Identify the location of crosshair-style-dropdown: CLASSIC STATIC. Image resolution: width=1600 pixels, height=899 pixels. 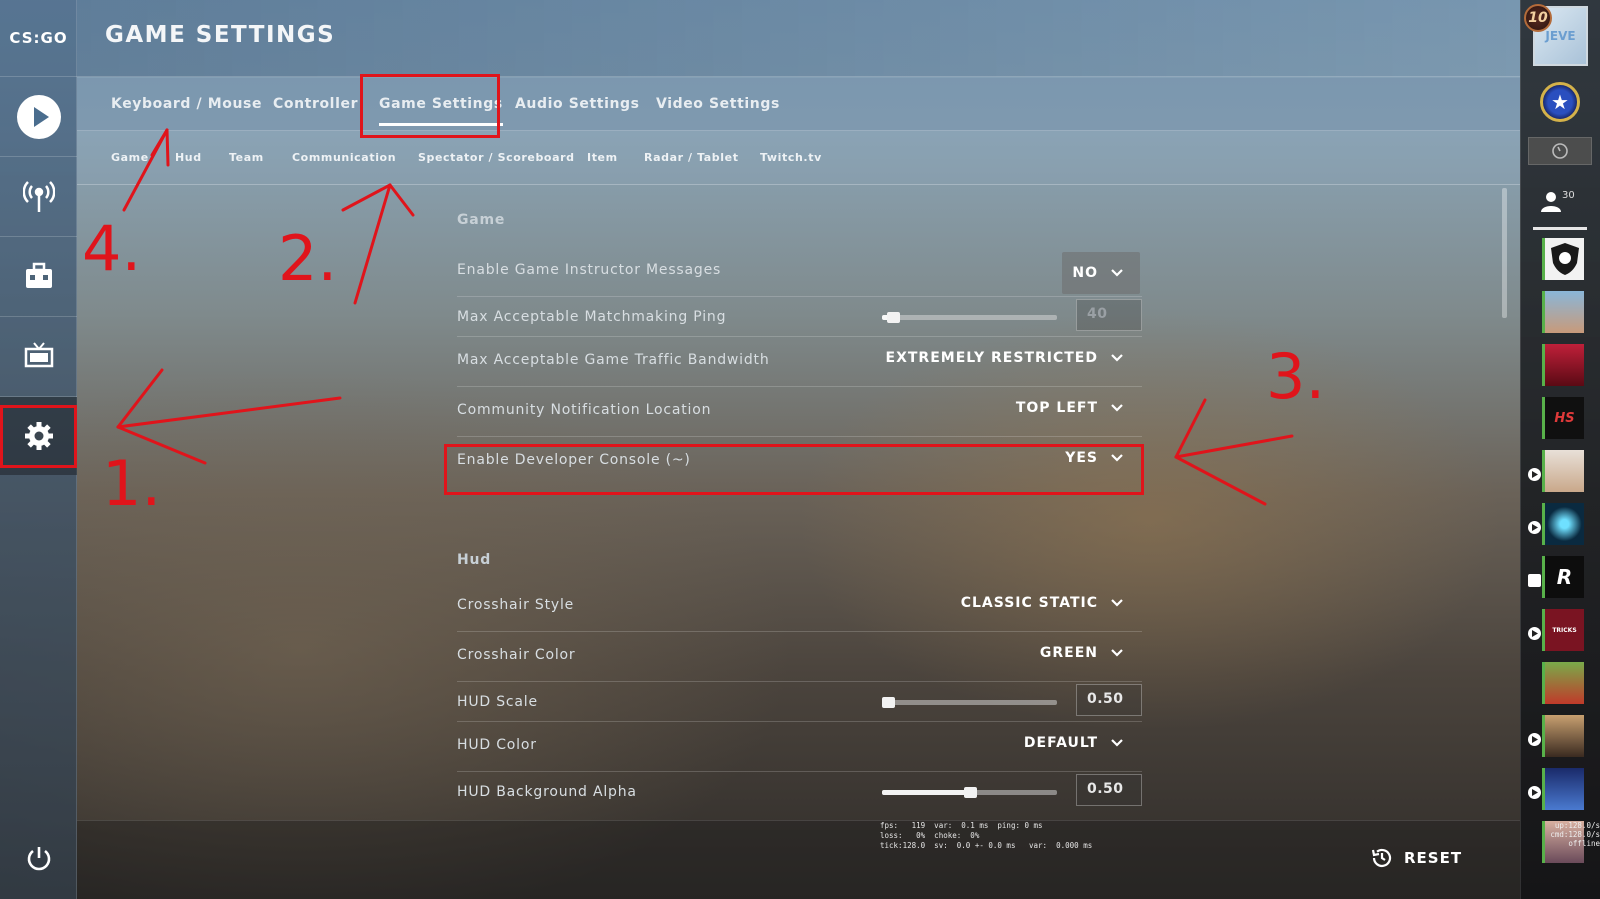
(1042, 603).